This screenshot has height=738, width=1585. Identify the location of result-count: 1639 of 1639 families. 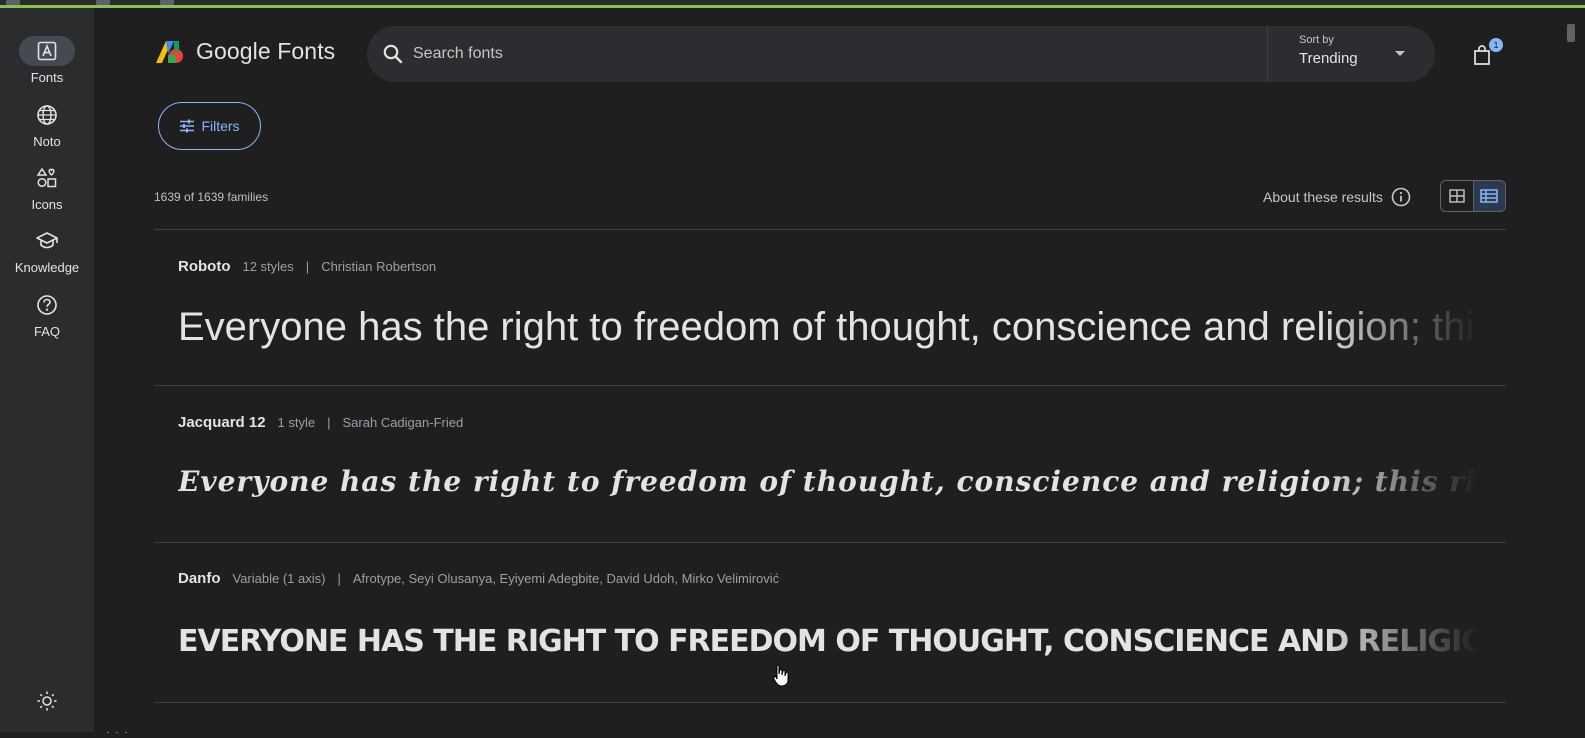
(211, 197).